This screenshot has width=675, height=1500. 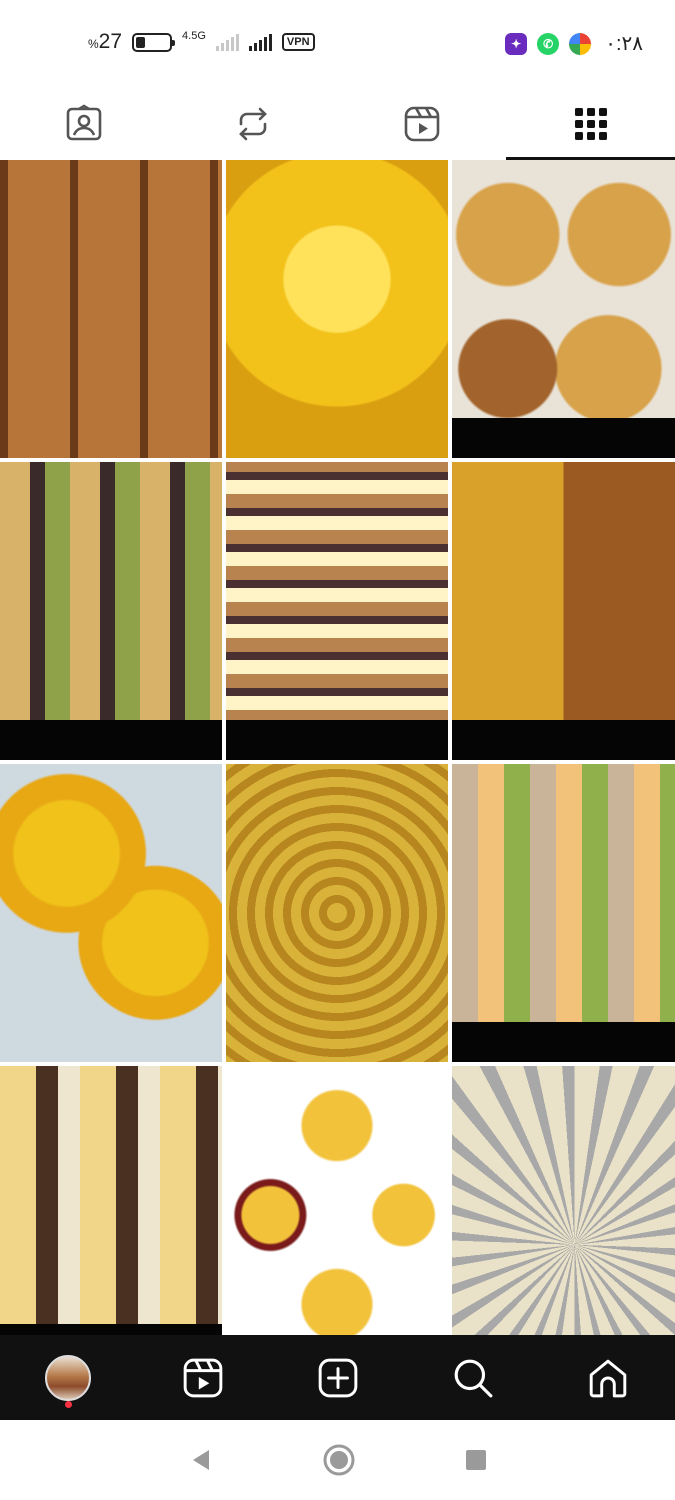 I want to click on reposts-tab, so click(x=253, y=124).